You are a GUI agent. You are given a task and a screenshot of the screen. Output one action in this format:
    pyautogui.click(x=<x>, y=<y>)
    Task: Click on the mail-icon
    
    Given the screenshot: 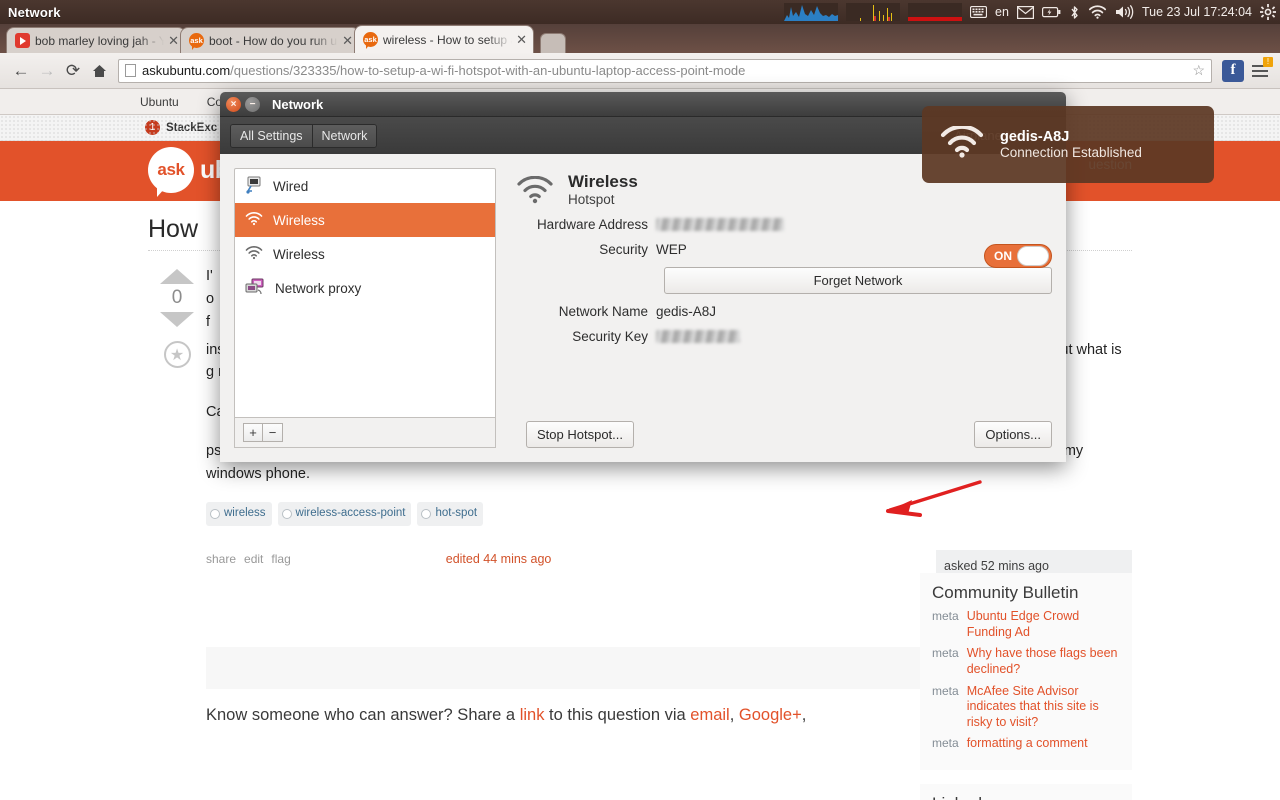 What is the action you would take?
    pyautogui.click(x=1025, y=12)
    